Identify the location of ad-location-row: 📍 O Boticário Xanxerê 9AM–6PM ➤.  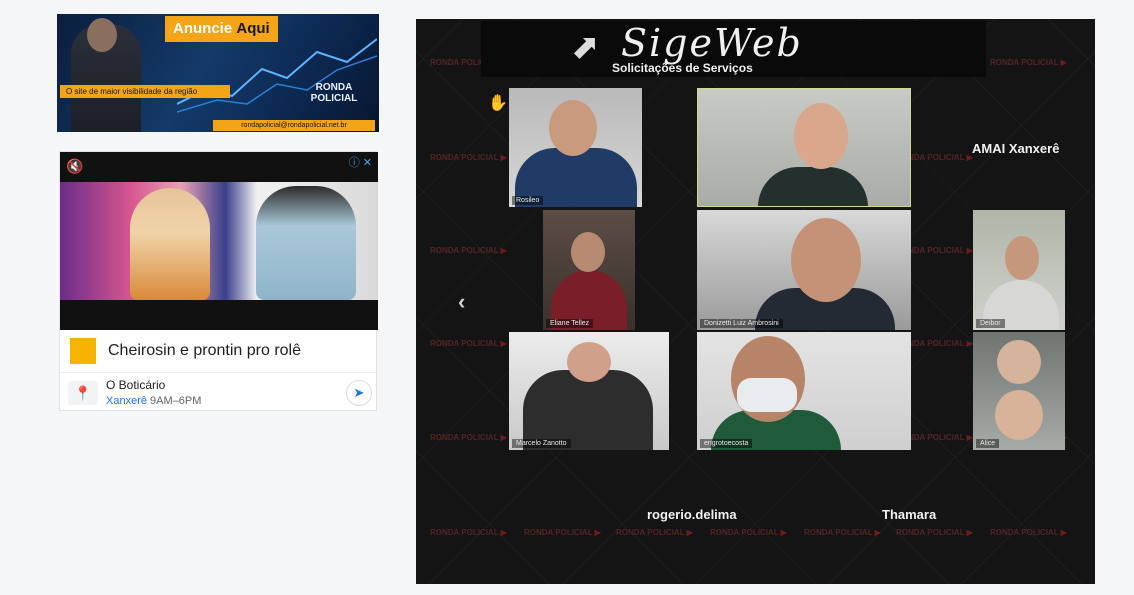
(219, 392).